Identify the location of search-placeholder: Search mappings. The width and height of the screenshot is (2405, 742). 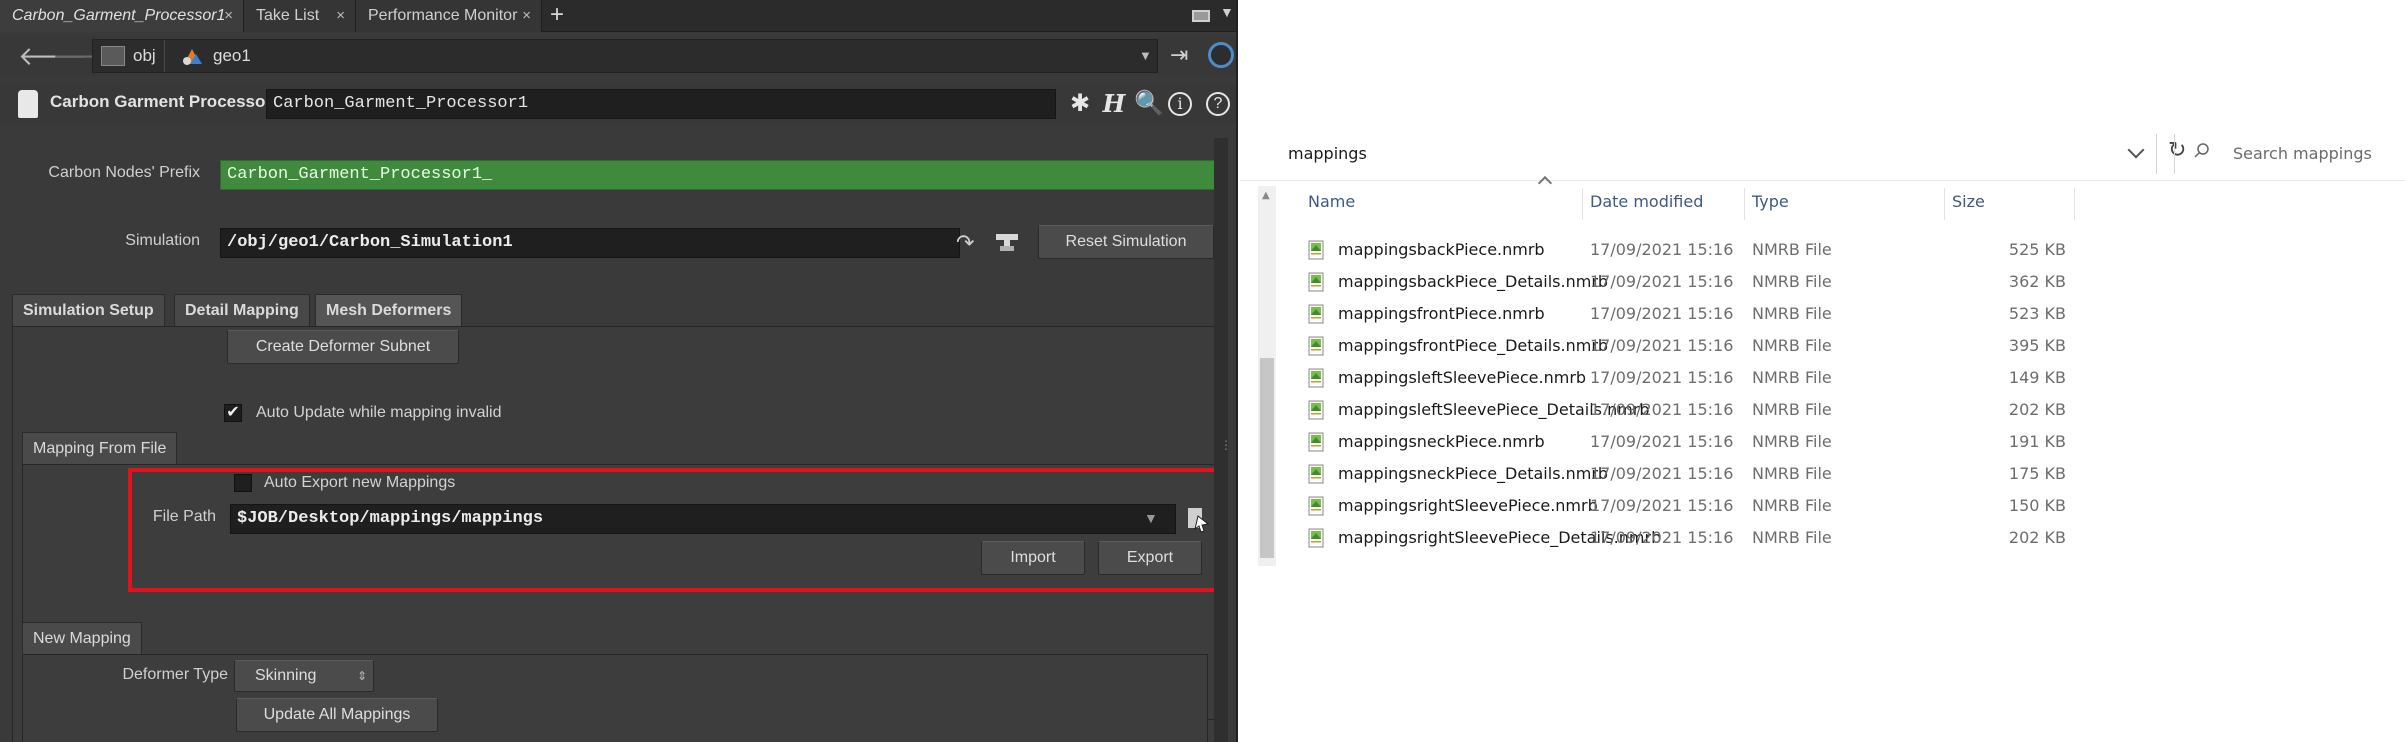
(2302, 153).